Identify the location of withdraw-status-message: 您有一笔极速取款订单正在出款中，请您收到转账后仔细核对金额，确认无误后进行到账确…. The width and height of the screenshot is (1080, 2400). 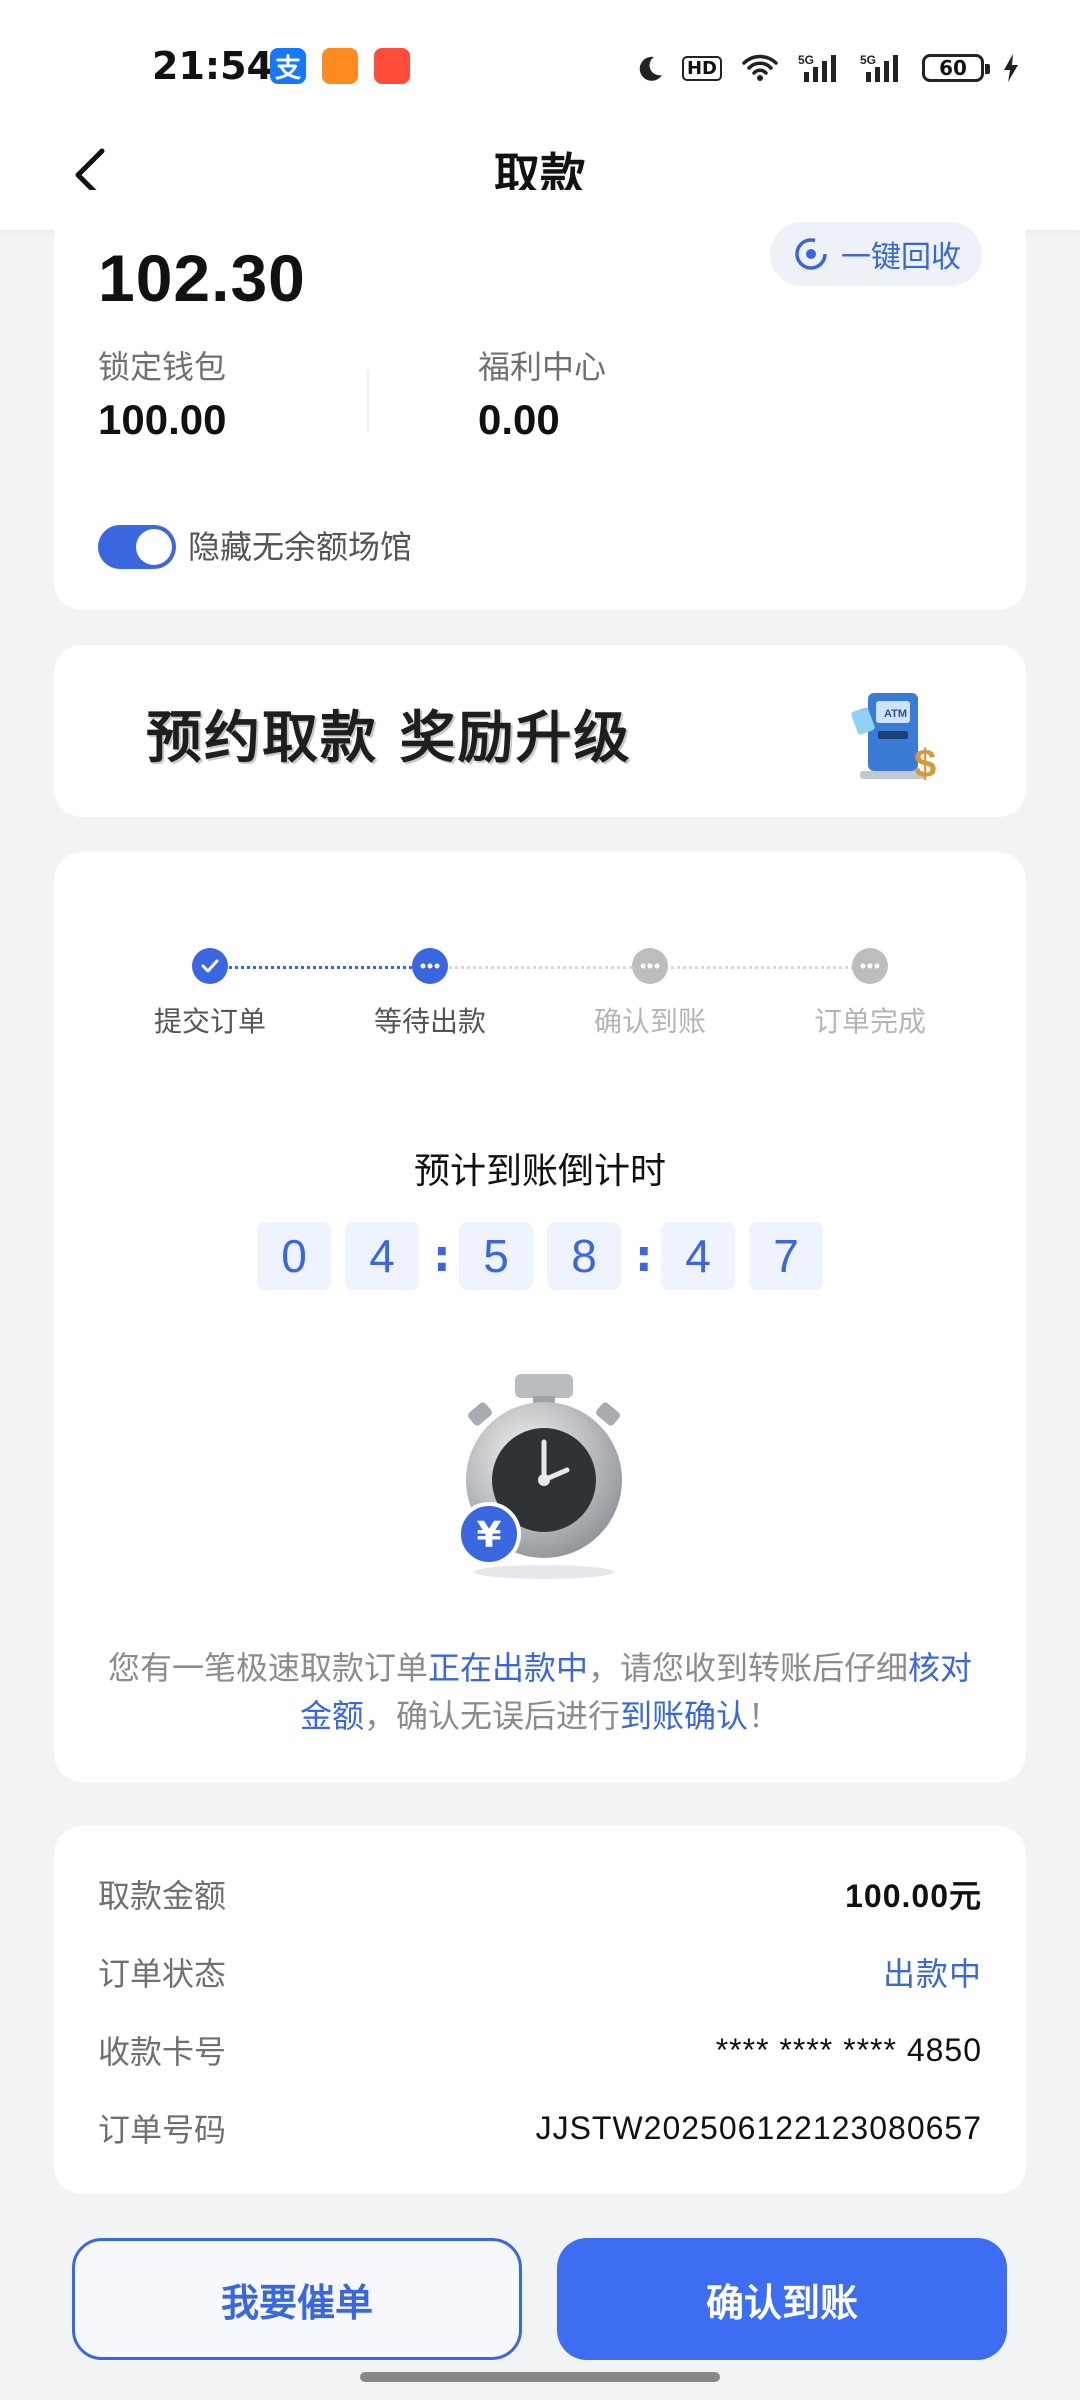
(540, 1692).